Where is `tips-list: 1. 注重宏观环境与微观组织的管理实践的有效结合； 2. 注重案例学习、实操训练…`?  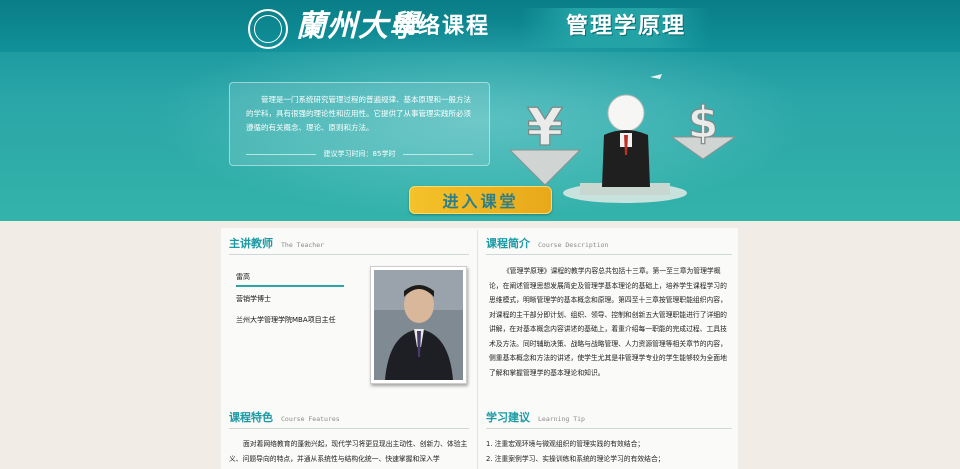
tips-list: 1. 注重宏观环境与微观组织的管理实践的有效结合； 2. 注重案例学习、实操训练… is located at coordinates (609, 452).